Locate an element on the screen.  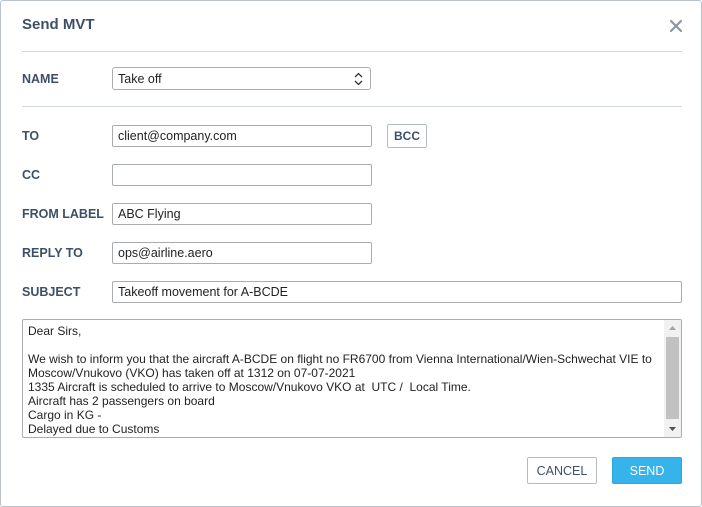
bcc-button: BCC is located at coordinates (407, 136).